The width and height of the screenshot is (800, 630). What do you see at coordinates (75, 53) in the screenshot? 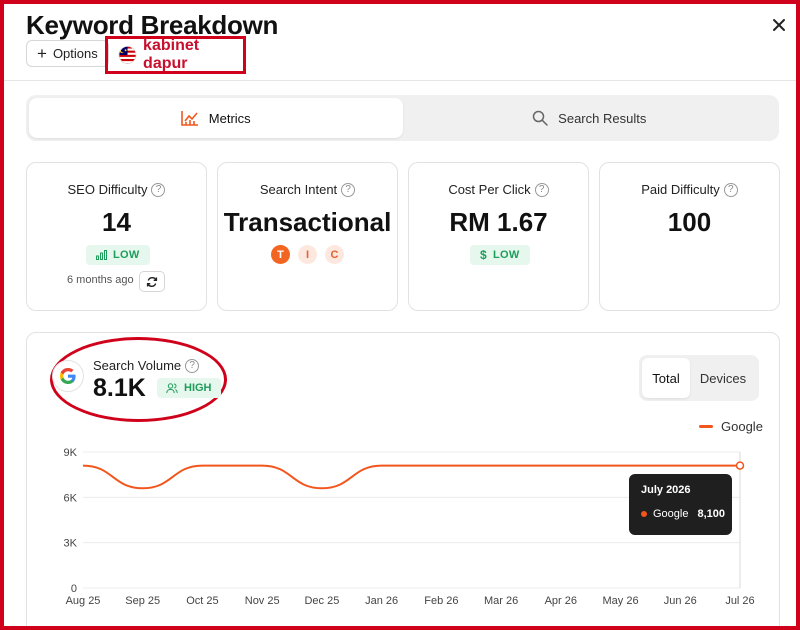
I see `options-button-label: Options` at bounding box center [75, 53].